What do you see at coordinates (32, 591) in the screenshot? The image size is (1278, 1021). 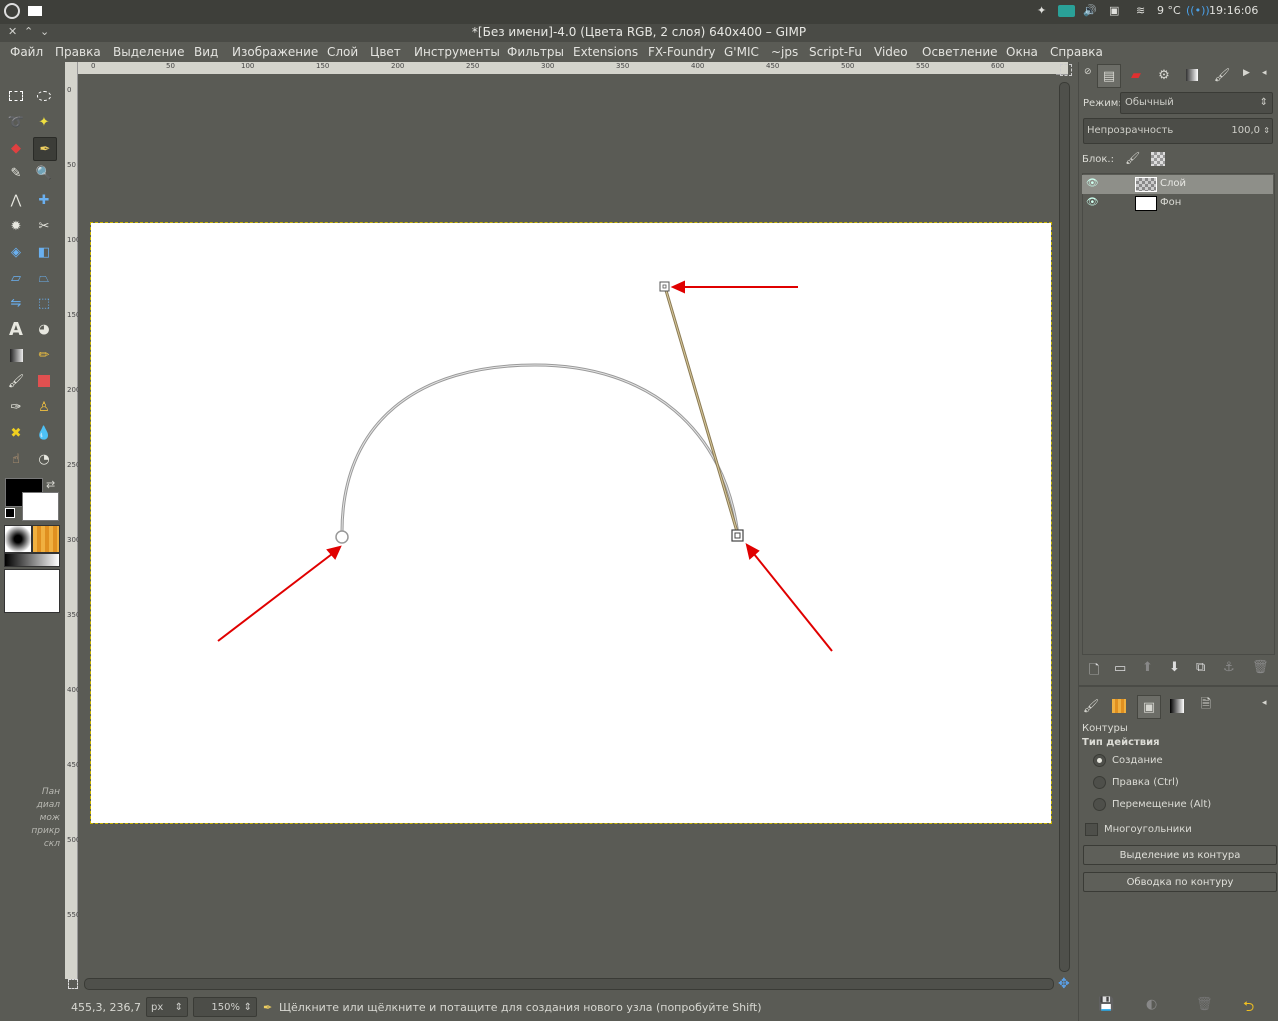 I see `image-preview` at bounding box center [32, 591].